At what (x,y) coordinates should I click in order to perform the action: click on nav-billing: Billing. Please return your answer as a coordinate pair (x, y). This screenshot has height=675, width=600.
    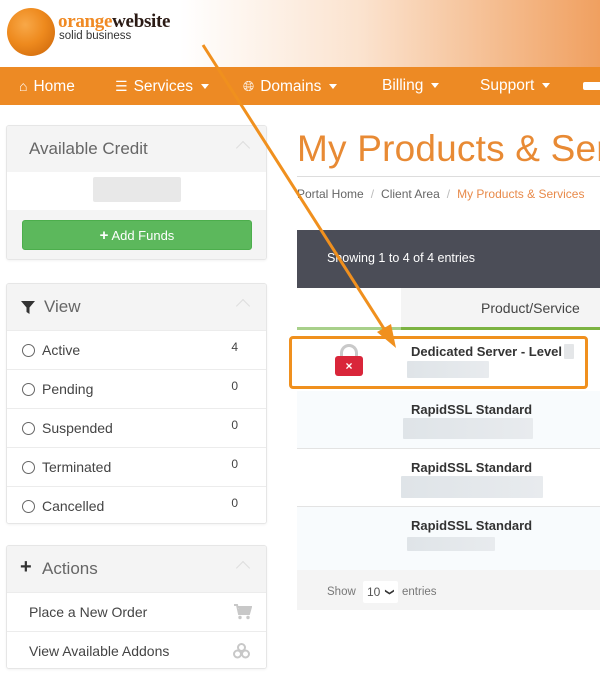
    Looking at the image, I should click on (411, 86).